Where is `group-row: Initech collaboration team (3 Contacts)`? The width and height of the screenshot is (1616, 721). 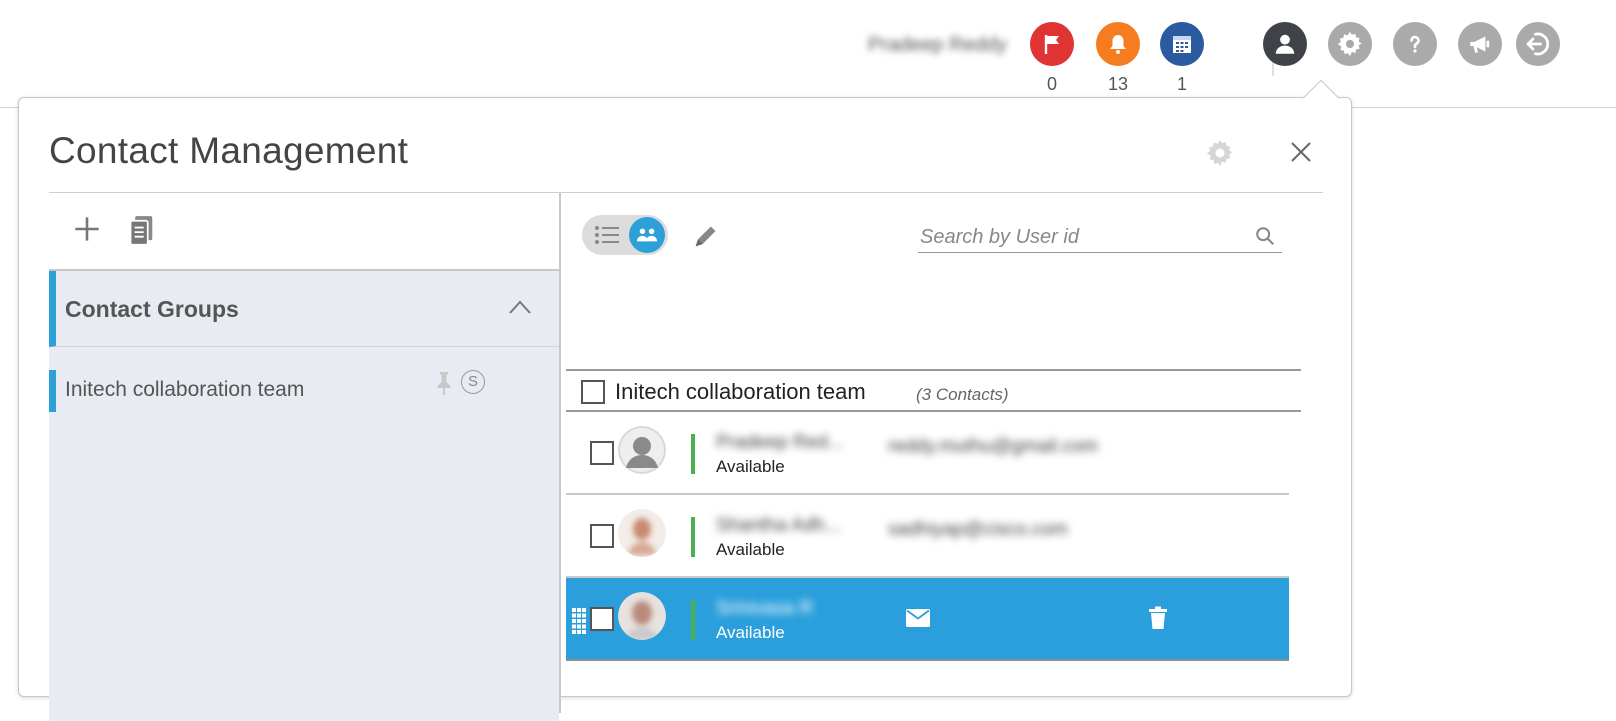
group-row: Initech collaboration team (3 Contacts) is located at coordinates (933, 390).